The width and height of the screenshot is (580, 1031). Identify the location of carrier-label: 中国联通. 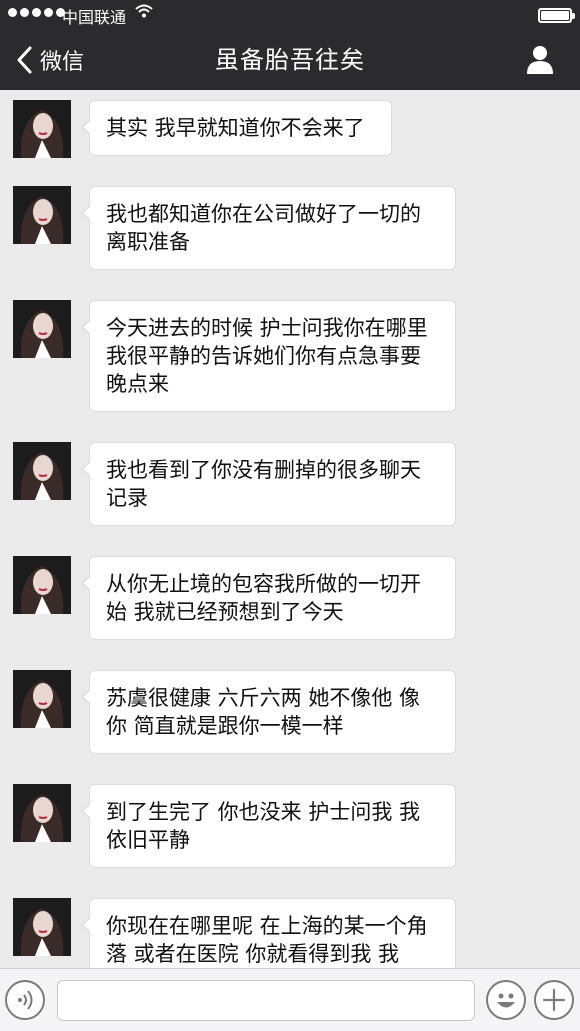
(94, 17).